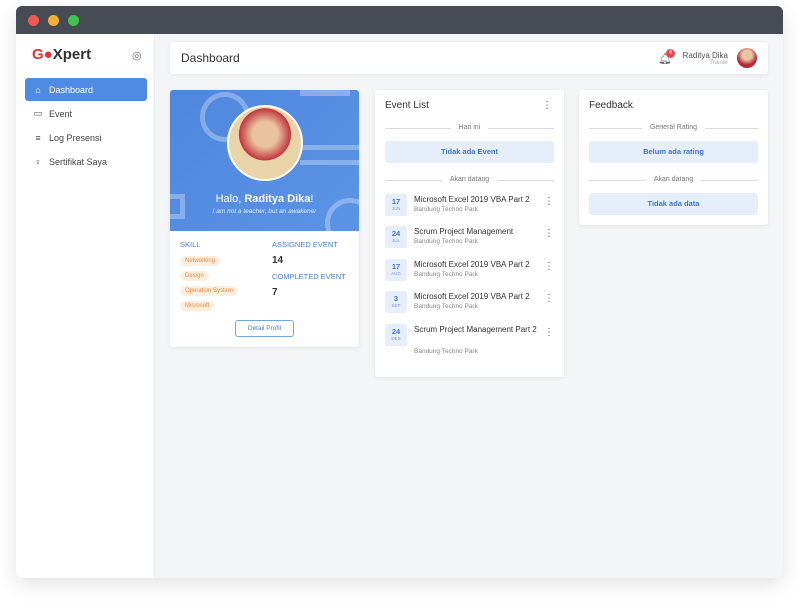 The width and height of the screenshot is (800, 608). What do you see at coordinates (264, 328) in the screenshot?
I see `detail-profil-button: Detail Profil` at bounding box center [264, 328].